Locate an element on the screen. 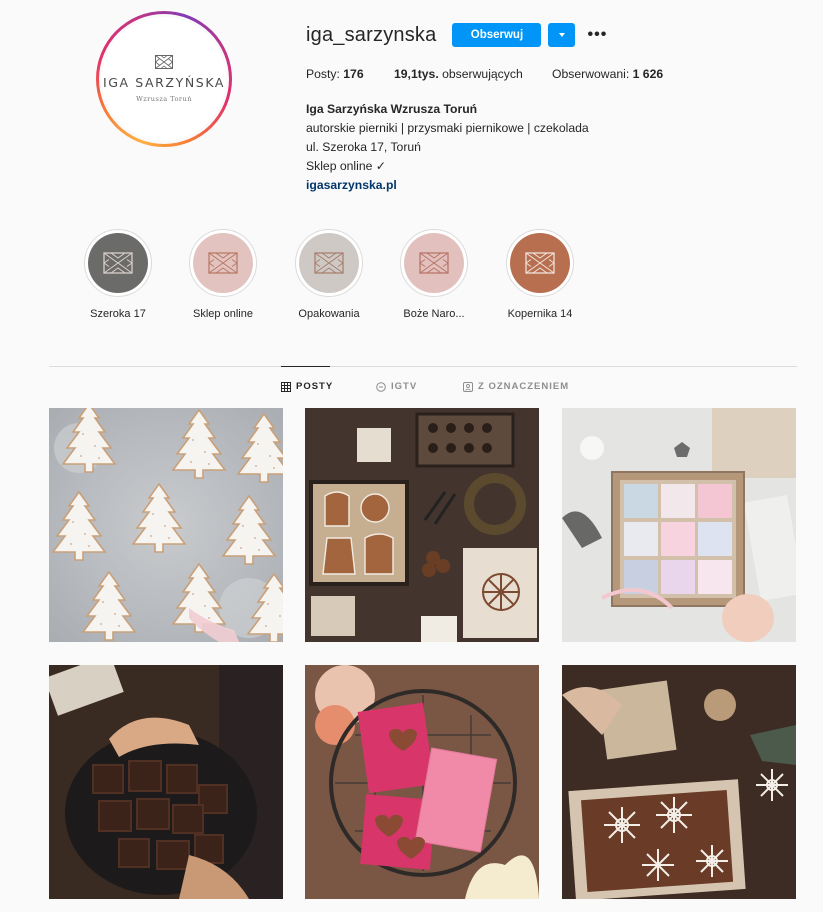  tab-label: IGTV is located at coordinates (404, 386).